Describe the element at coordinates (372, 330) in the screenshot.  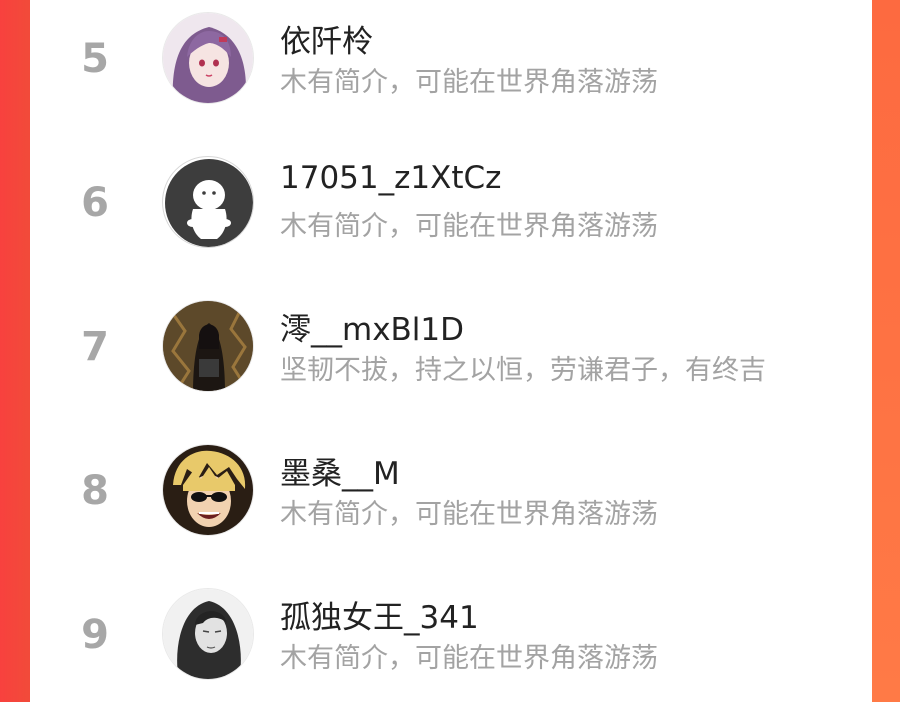
I see `user-name: 澪__mxBl1D` at that location.